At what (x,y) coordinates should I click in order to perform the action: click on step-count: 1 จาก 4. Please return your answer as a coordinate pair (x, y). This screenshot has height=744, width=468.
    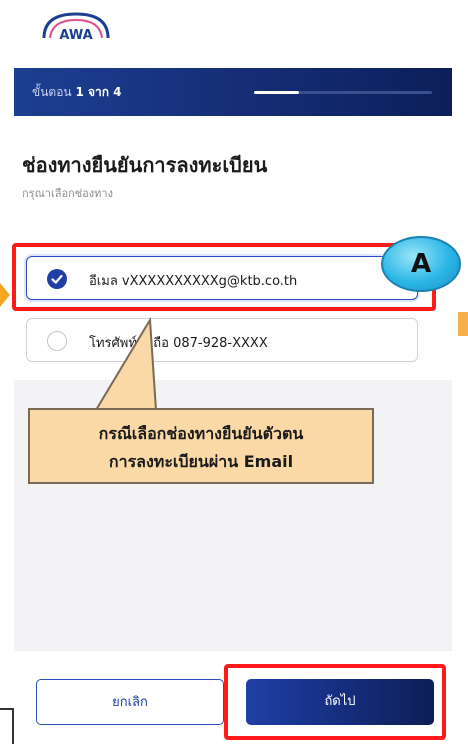
    Looking at the image, I should click on (98, 92).